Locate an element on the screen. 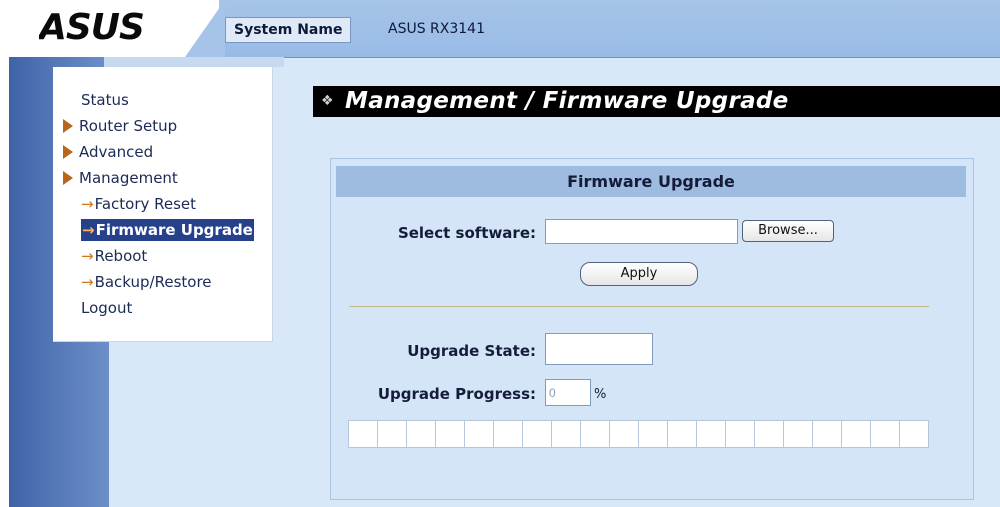  menu-item-label: Advanced is located at coordinates (116, 152).